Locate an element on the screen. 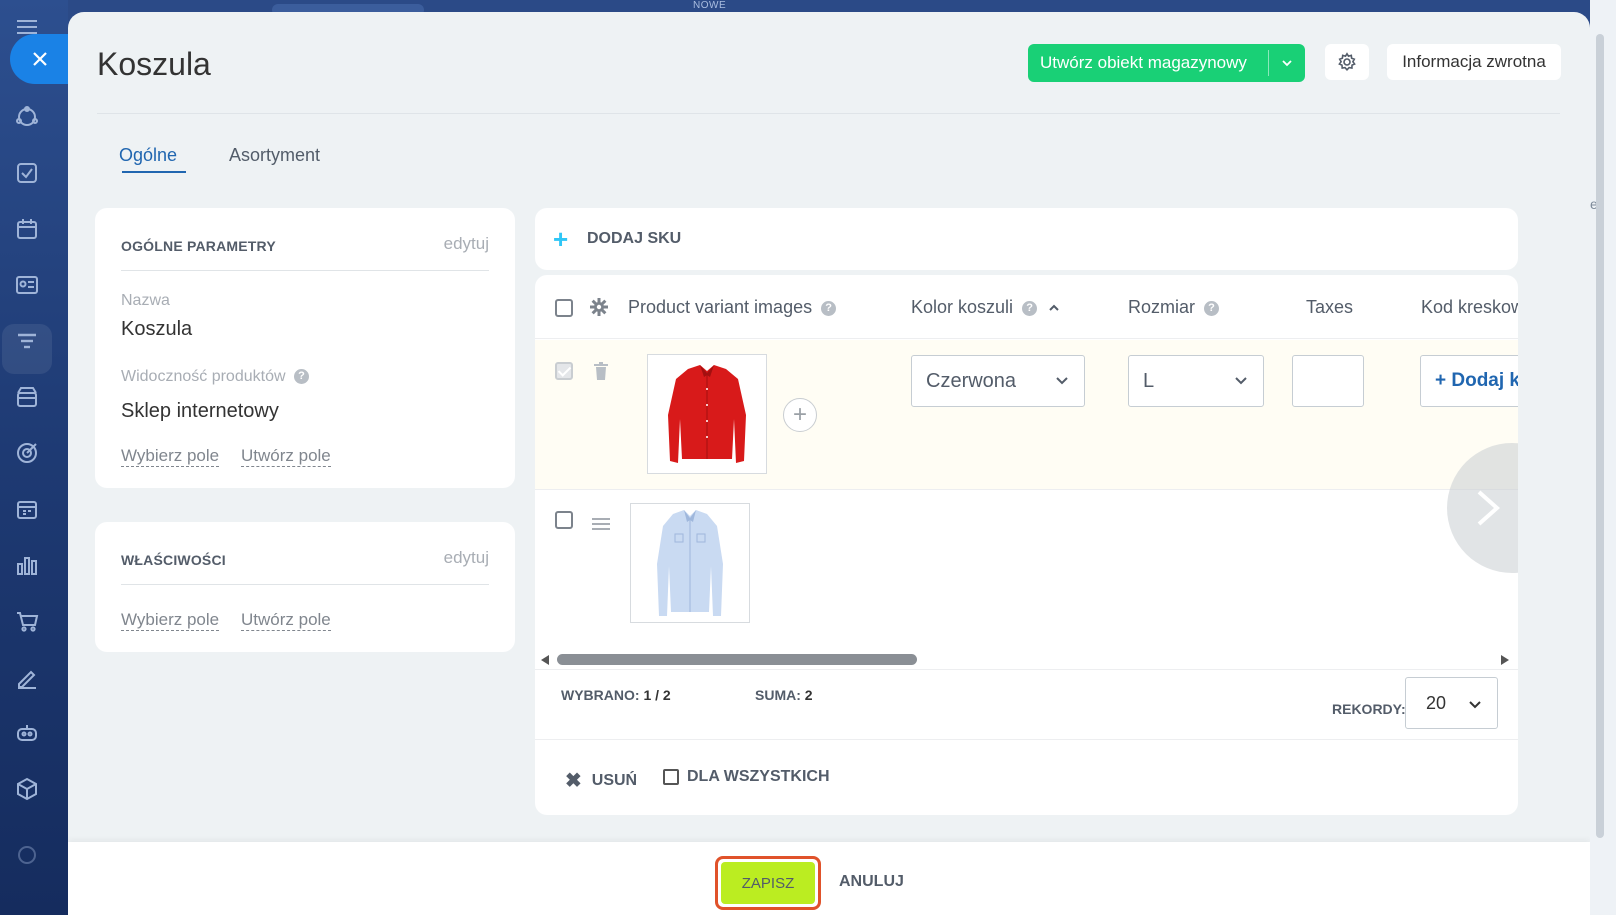  tab-assortment: Asortyment is located at coordinates (274, 155).